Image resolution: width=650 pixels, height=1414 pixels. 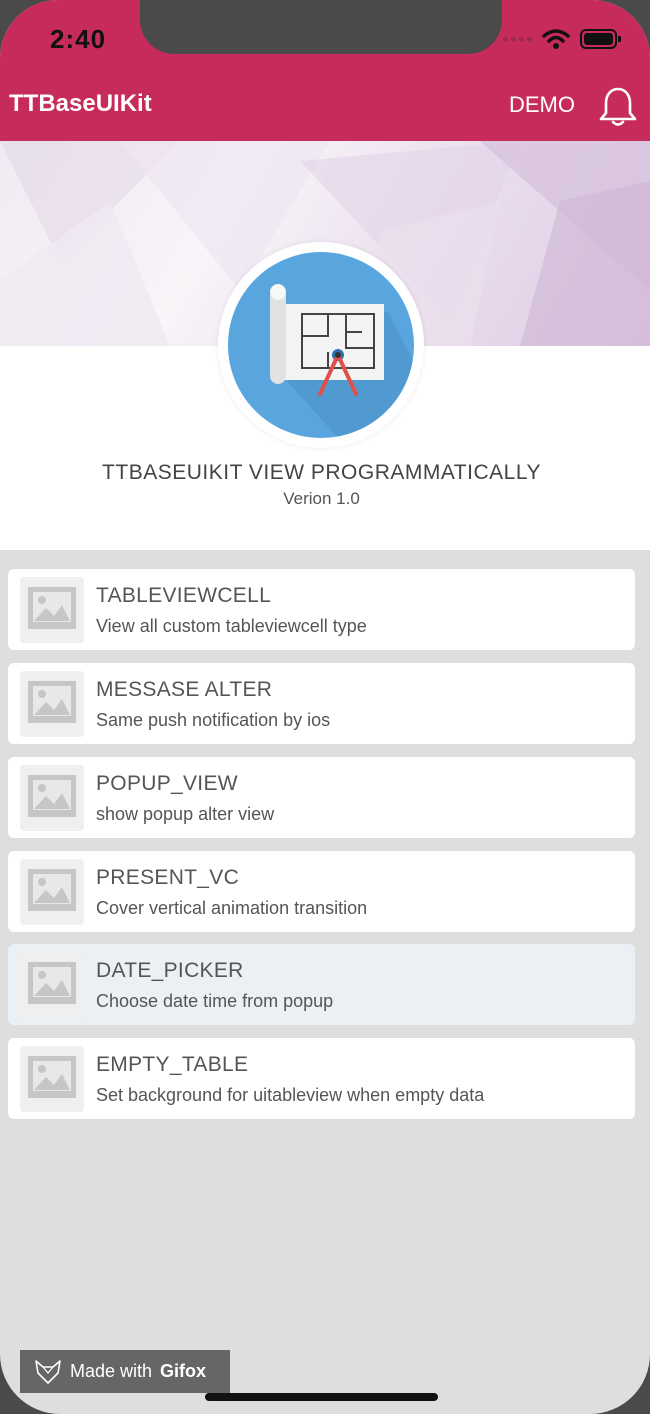 What do you see at coordinates (48, 1371) in the screenshot?
I see `fox-logo-icon` at bounding box center [48, 1371].